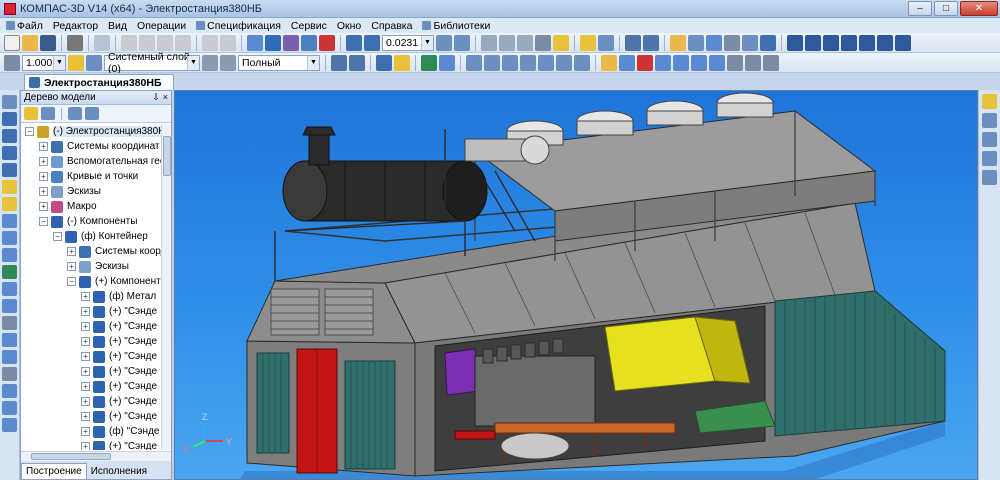 This screenshot has height=480, width=1000. What do you see at coordinates (681, 62) in the screenshot?
I see `gear-icon` at bounding box center [681, 62].